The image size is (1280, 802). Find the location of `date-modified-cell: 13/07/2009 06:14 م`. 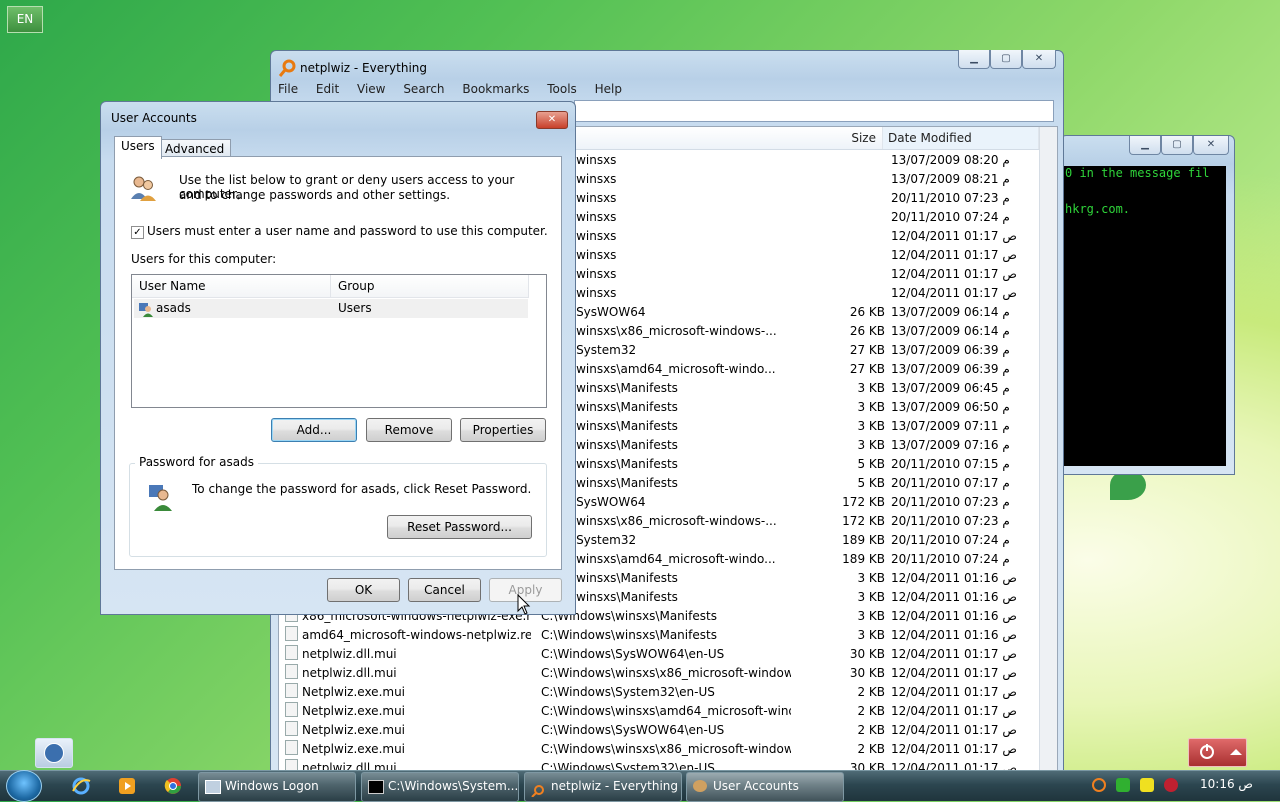

date-modified-cell: 13/07/2009 06:14 م is located at coordinates (950, 331).